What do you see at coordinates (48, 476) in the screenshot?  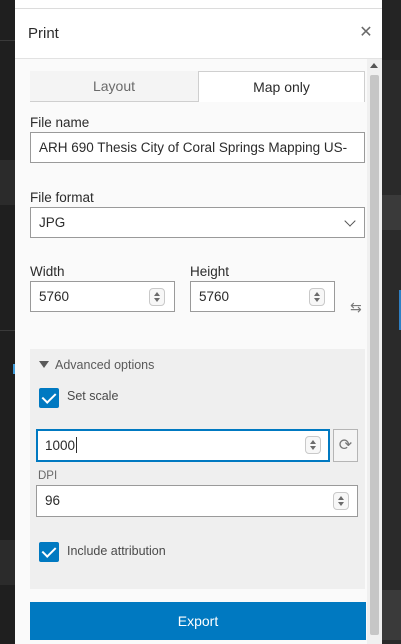 I see `dpi-label: DPI` at bounding box center [48, 476].